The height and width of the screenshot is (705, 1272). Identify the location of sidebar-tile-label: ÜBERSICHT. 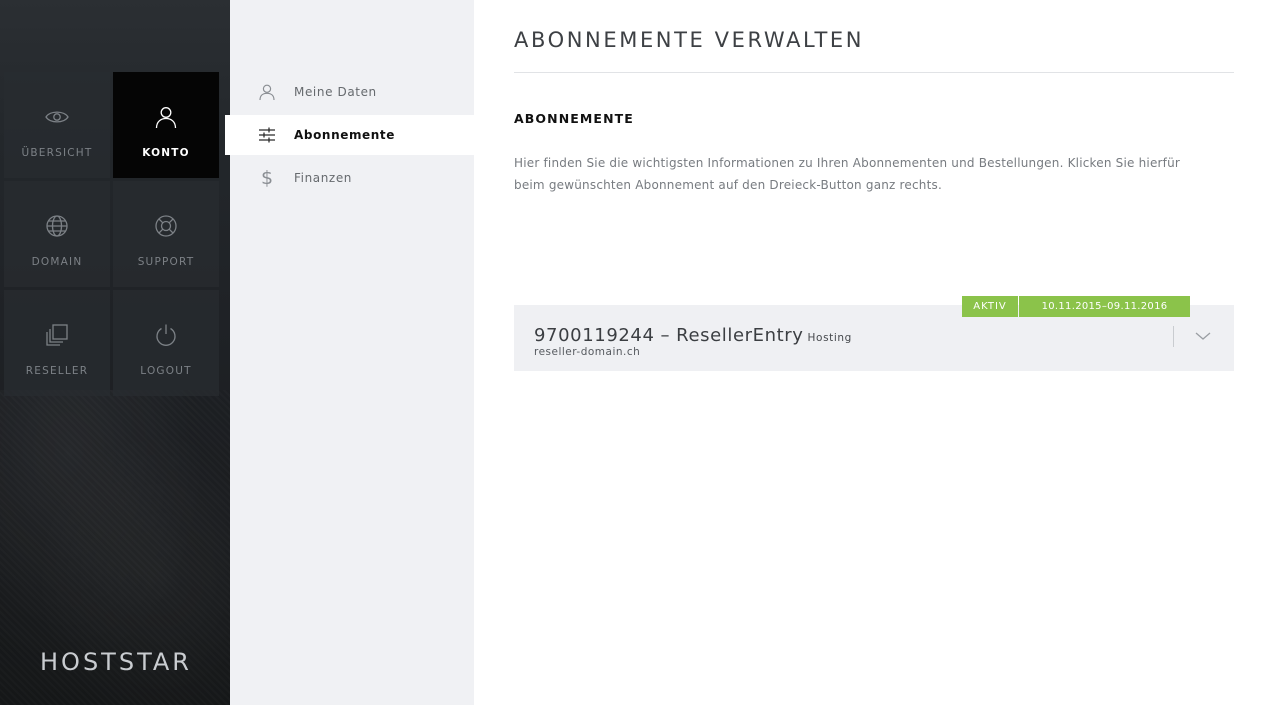
(57, 153).